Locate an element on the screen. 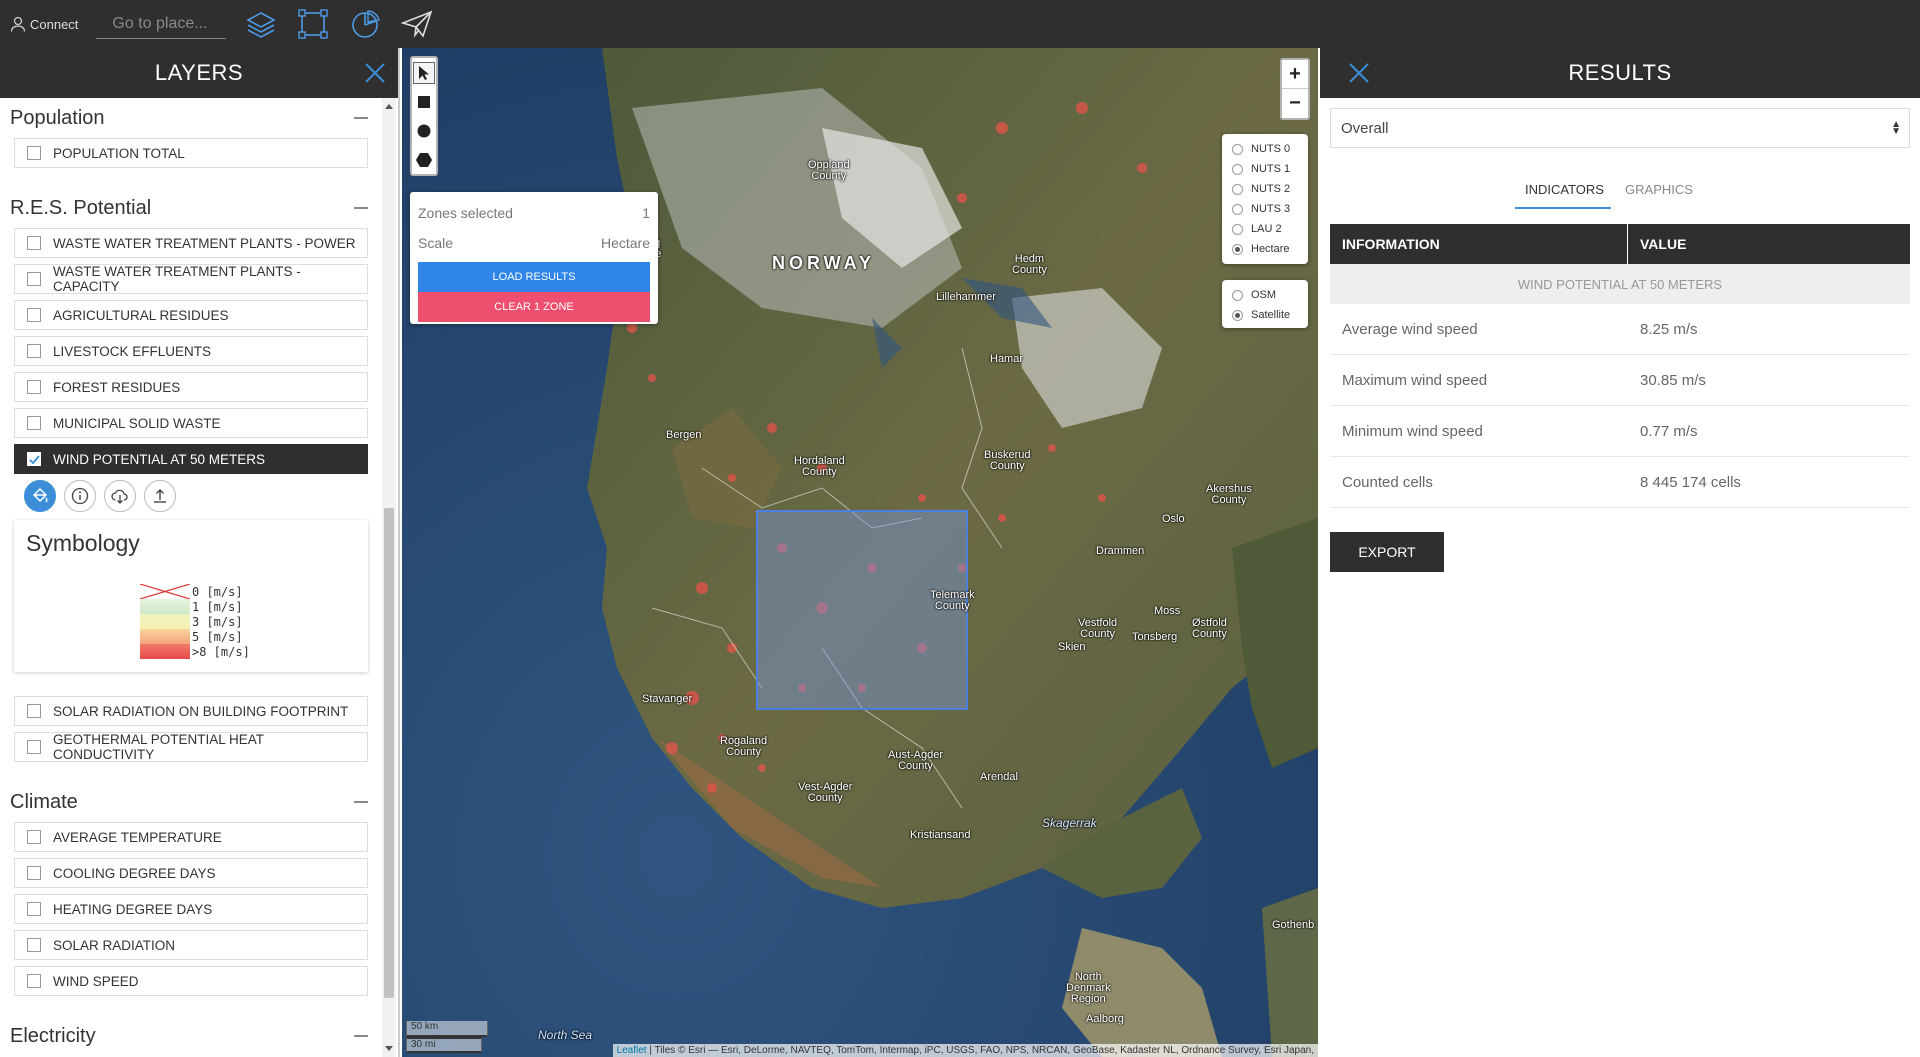 The width and height of the screenshot is (1920, 1057). map-label: Moss is located at coordinates (1167, 611).